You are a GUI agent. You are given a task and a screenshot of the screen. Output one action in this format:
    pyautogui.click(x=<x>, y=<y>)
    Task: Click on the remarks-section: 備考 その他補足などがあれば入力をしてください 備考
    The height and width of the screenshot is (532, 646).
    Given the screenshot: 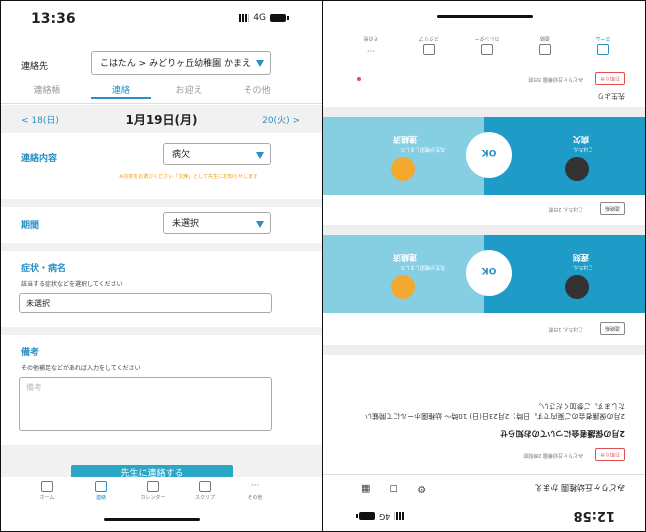 What is the action you would take?
    pyautogui.click(x=161, y=390)
    